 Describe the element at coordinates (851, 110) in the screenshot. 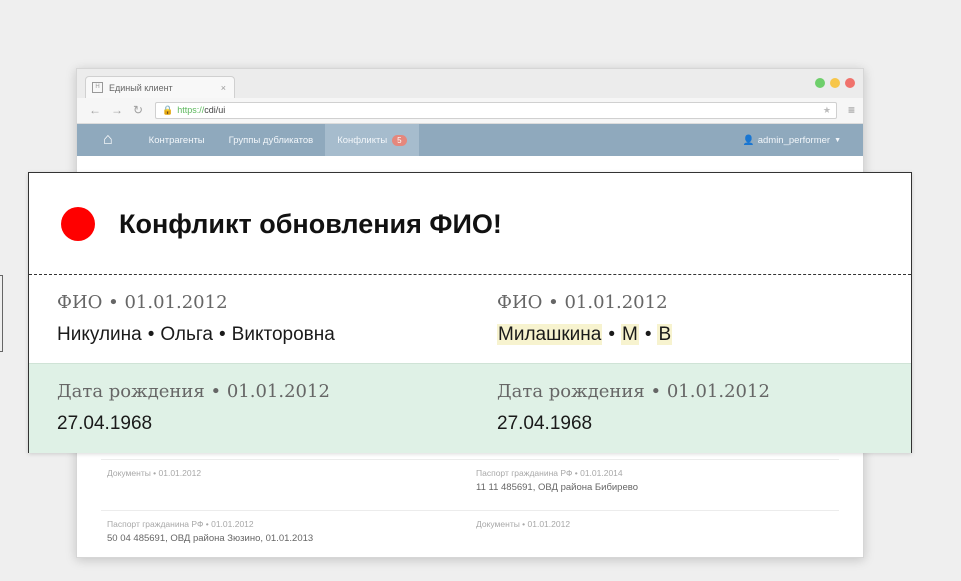

I see `browser-menu-icon: ≡` at that location.